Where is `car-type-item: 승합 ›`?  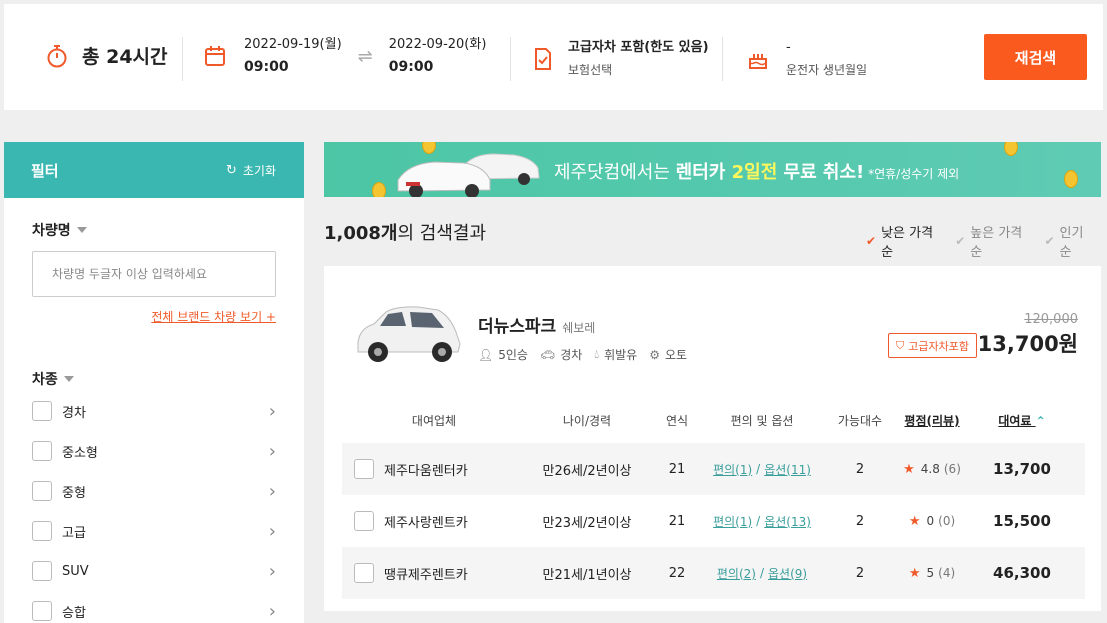 car-type-item: 승합 › is located at coordinates (154, 611).